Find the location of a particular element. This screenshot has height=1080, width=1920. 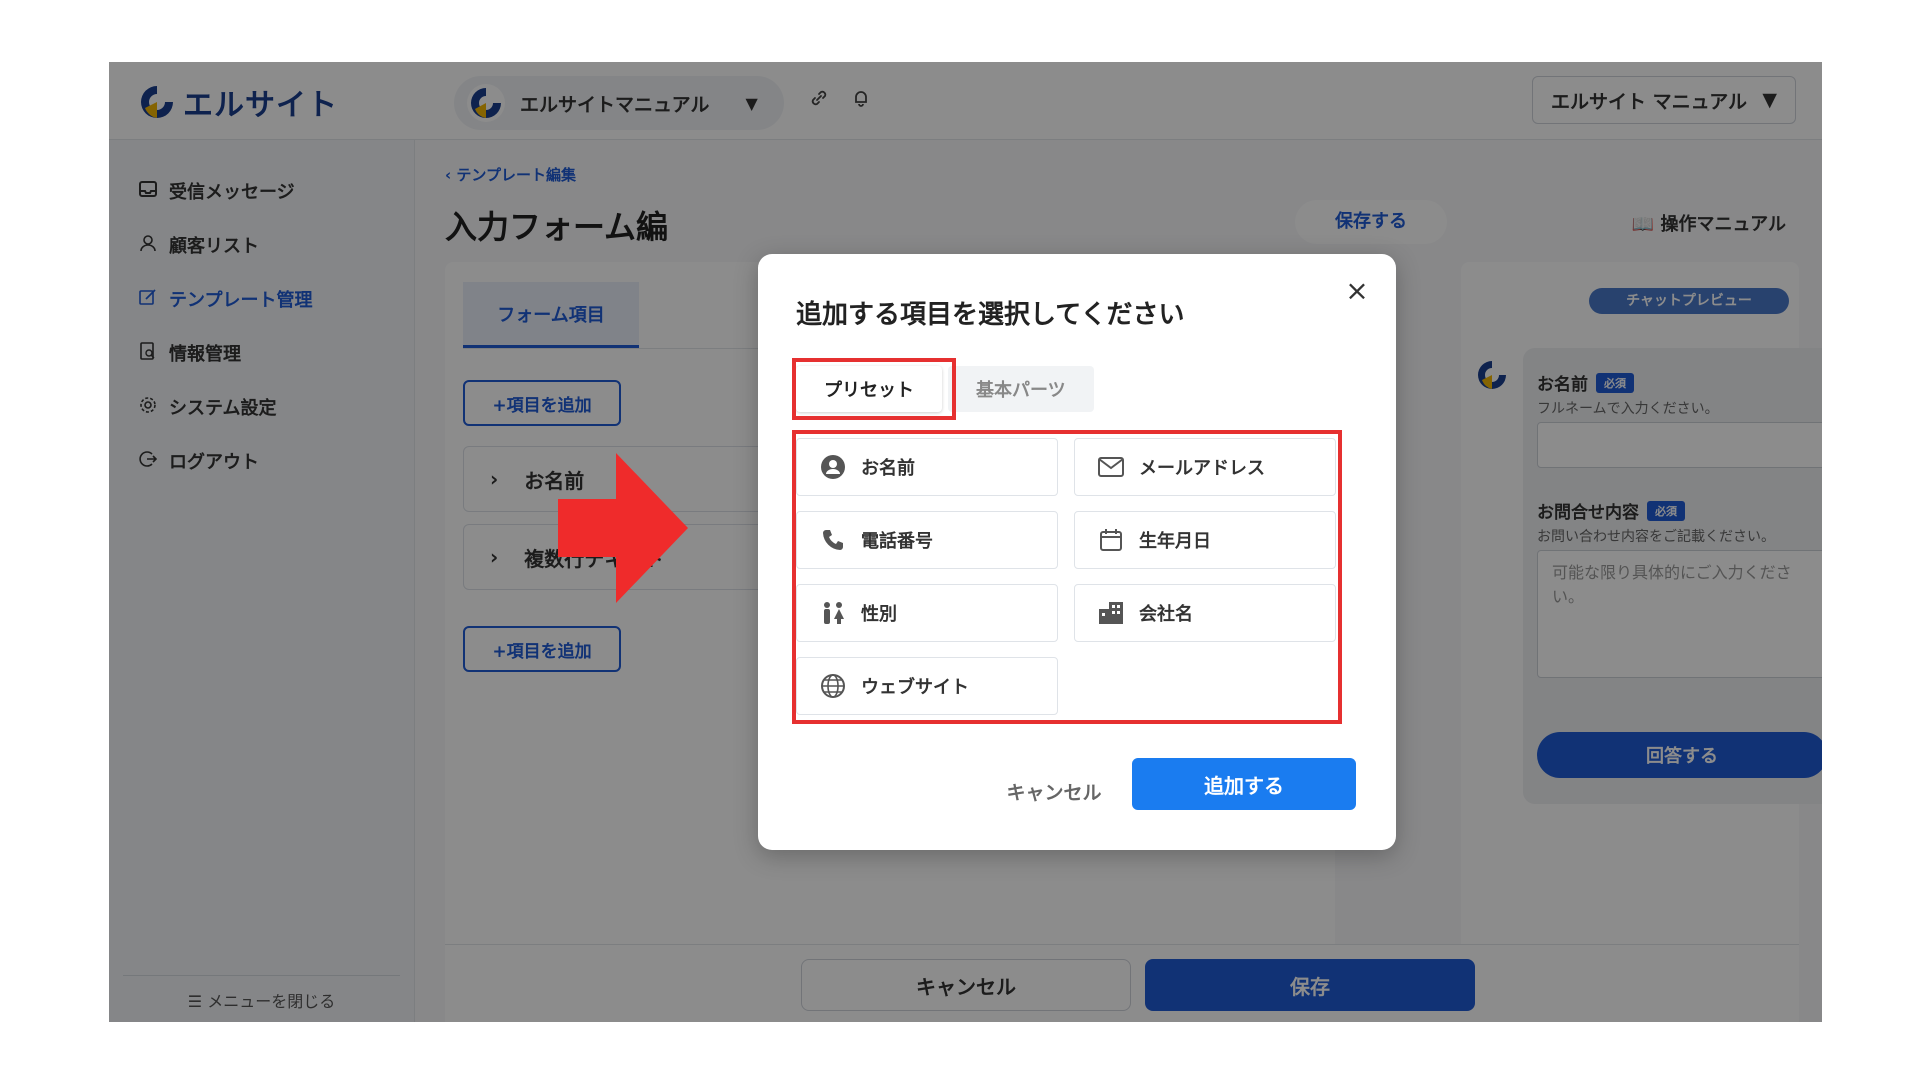

highlight-box-tab is located at coordinates (874, 389).